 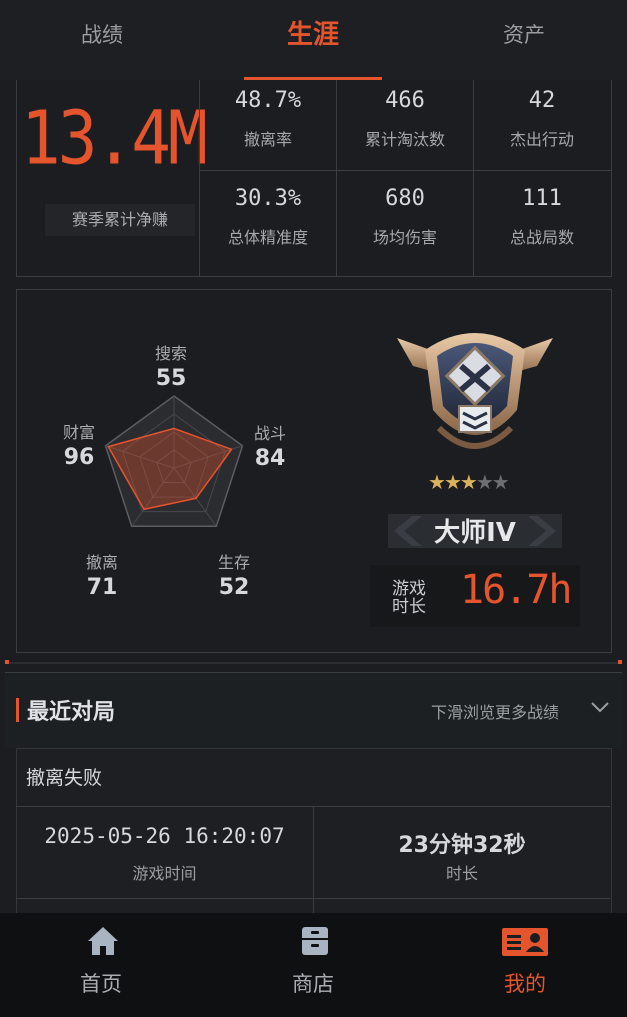 What do you see at coordinates (541, 227) in the screenshot?
I see `stat-total-matches: 111 总战局数` at bounding box center [541, 227].